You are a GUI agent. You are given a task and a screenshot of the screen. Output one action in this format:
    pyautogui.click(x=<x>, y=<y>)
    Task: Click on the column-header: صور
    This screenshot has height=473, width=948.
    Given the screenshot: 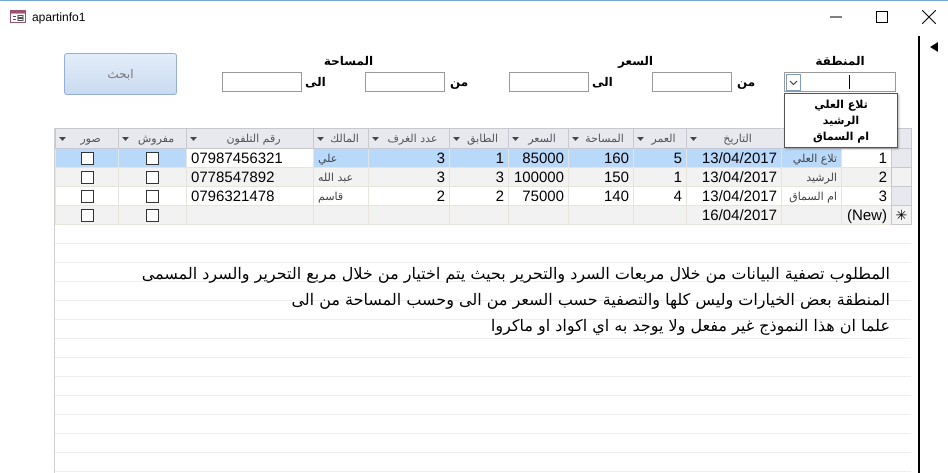 What is the action you would take?
    pyautogui.click(x=87, y=138)
    